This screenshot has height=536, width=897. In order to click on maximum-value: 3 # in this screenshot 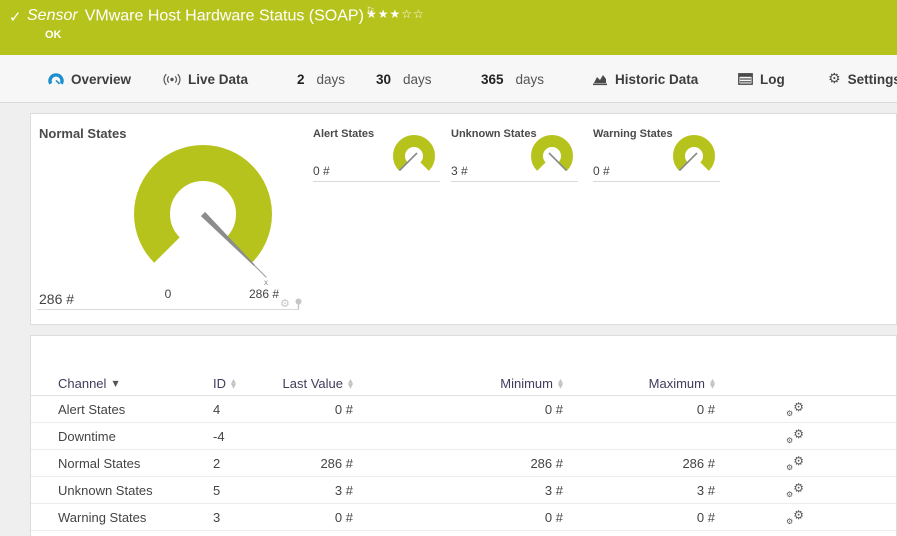, I will do `click(705, 490)`.